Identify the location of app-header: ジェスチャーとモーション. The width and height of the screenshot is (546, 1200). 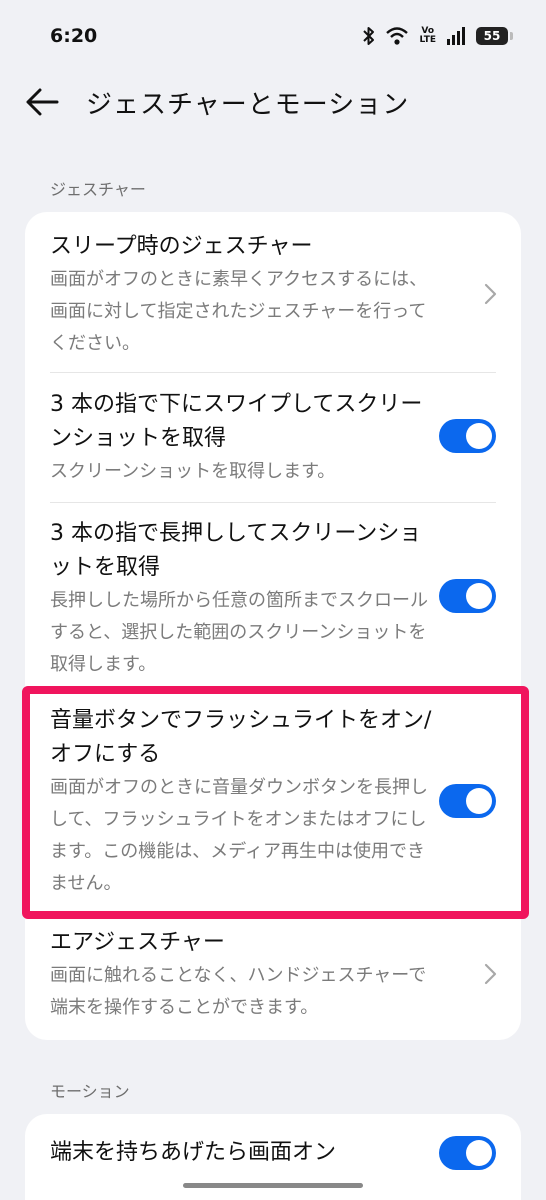
(273, 102).